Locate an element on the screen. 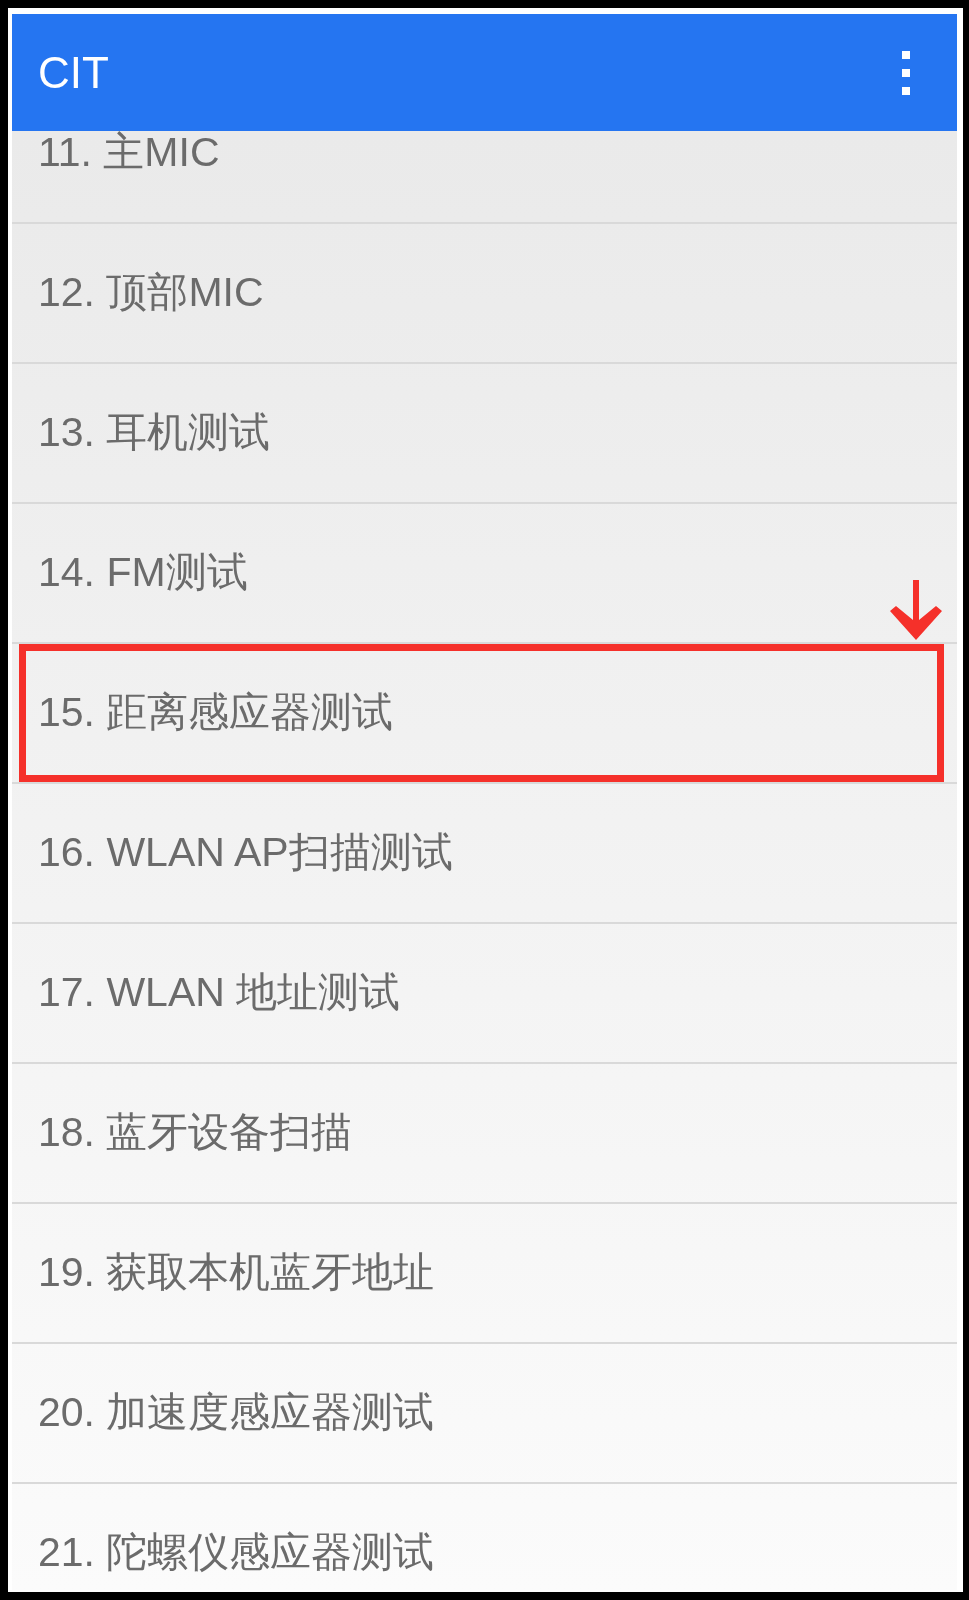 The height and width of the screenshot is (1600, 969). list-item: 12. 顶部MIC is located at coordinates (484, 294).